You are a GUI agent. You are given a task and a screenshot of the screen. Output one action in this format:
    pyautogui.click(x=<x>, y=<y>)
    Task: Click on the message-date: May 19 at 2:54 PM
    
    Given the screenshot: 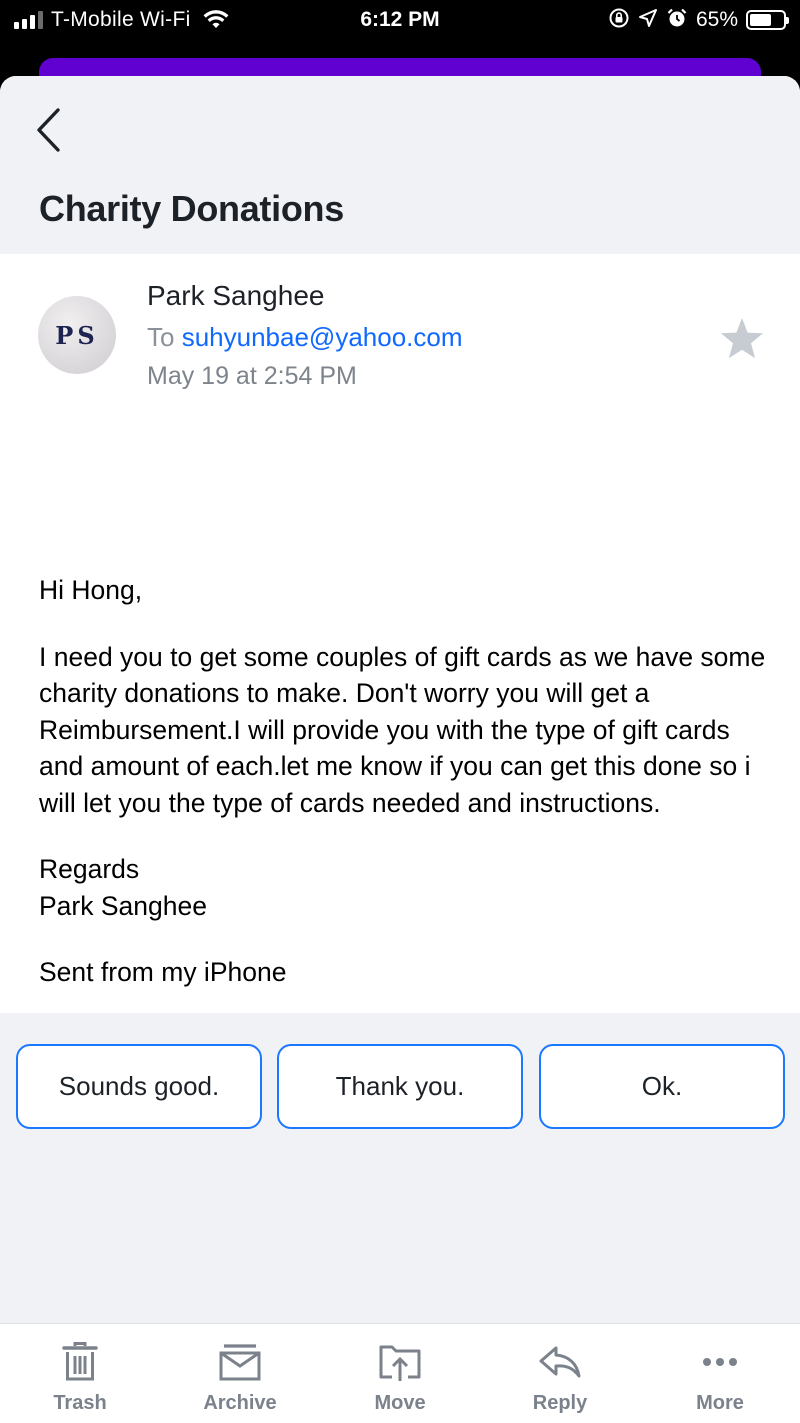 What is the action you would take?
    pyautogui.click(x=252, y=376)
    